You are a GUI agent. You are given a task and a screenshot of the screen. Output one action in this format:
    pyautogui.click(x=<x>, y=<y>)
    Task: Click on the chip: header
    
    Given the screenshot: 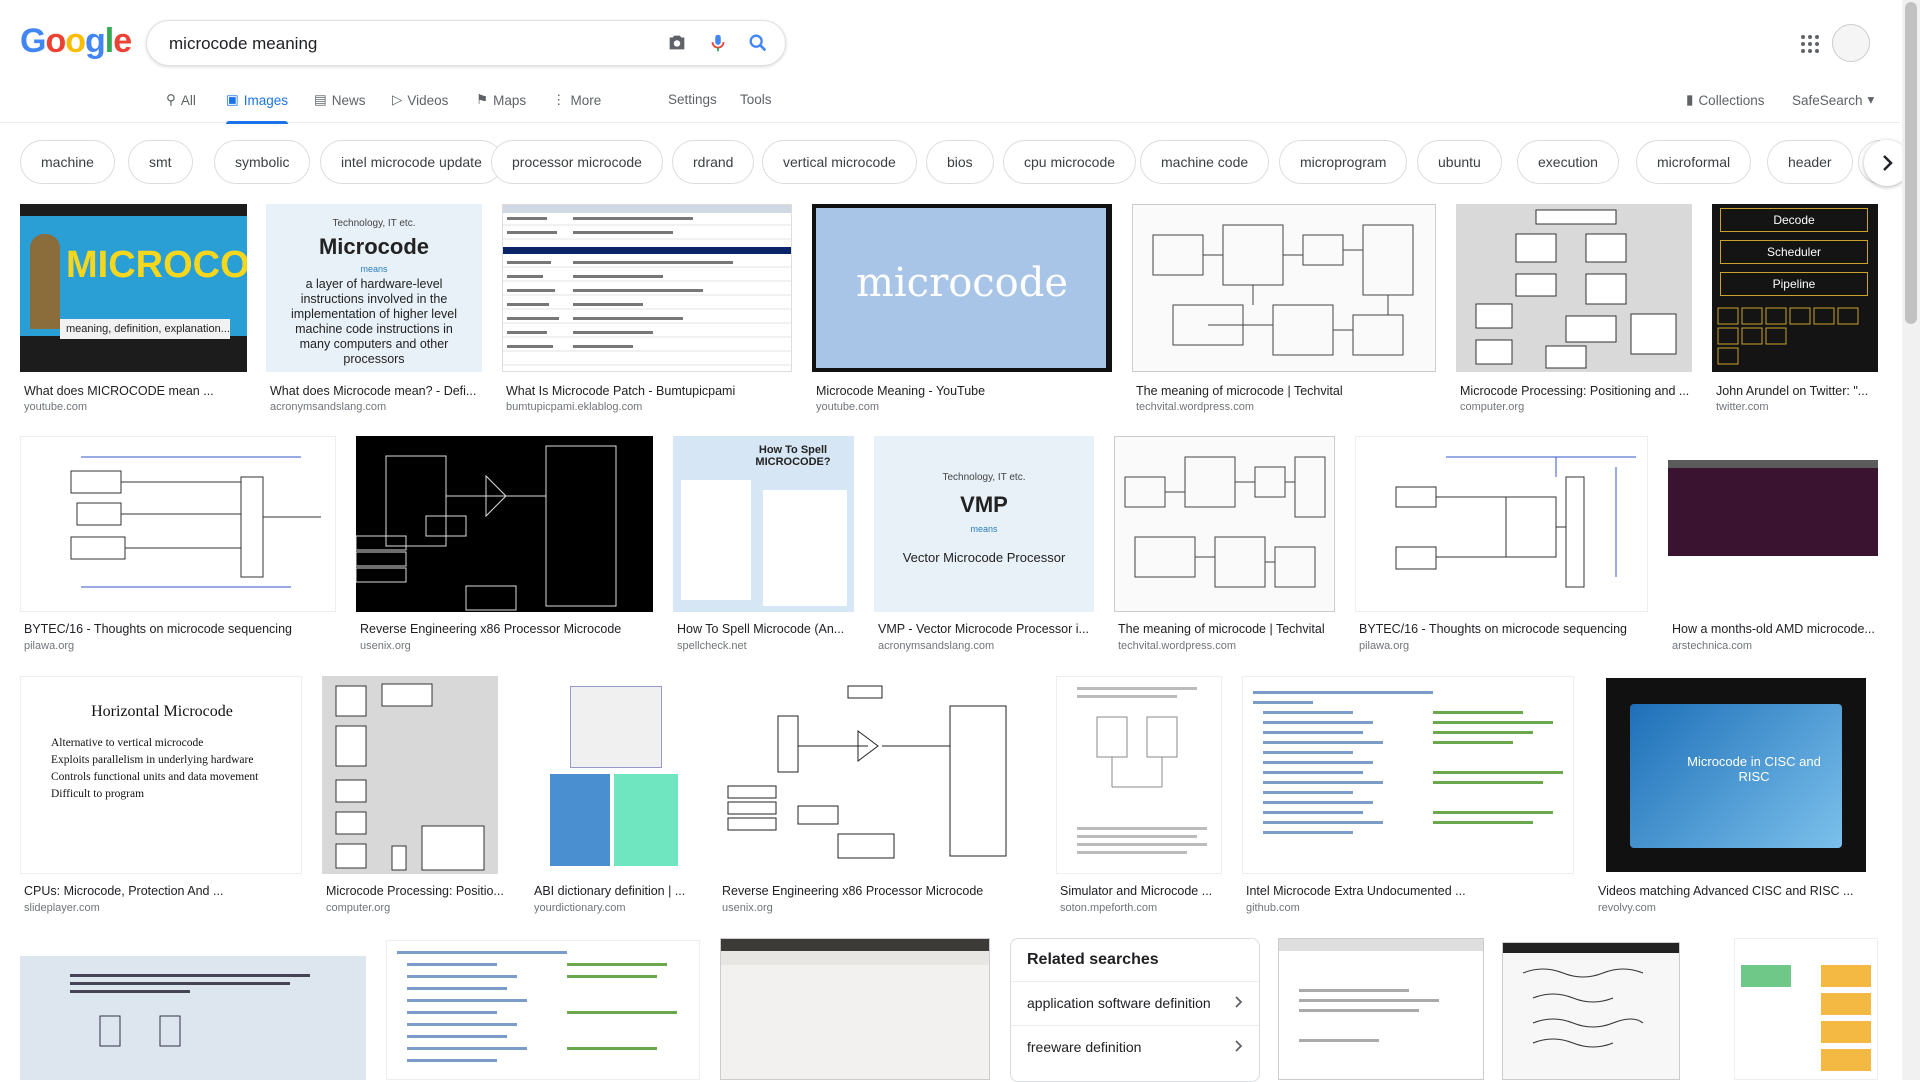 What is the action you would take?
    pyautogui.click(x=1810, y=162)
    